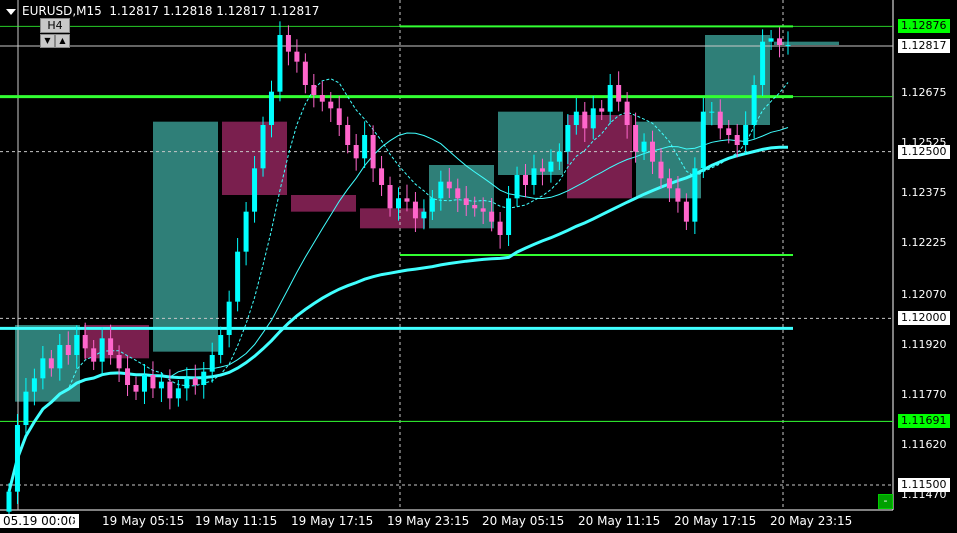 Image resolution: width=957 pixels, height=533 pixels. What do you see at coordinates (11, 11) in the screenshot?
I see `menu-triangle-icon` at bounding box center [11, 11].